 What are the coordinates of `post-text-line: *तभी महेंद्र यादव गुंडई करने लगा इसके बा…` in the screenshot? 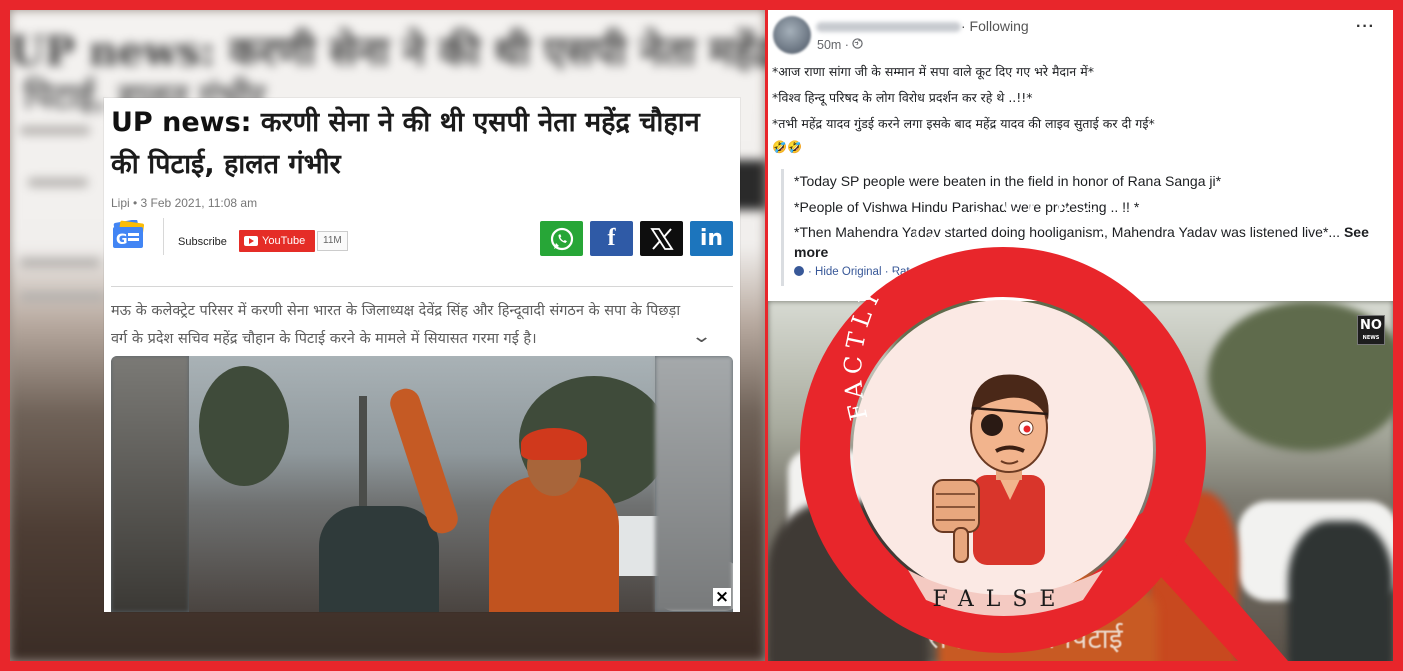 It's located at (963, 123).